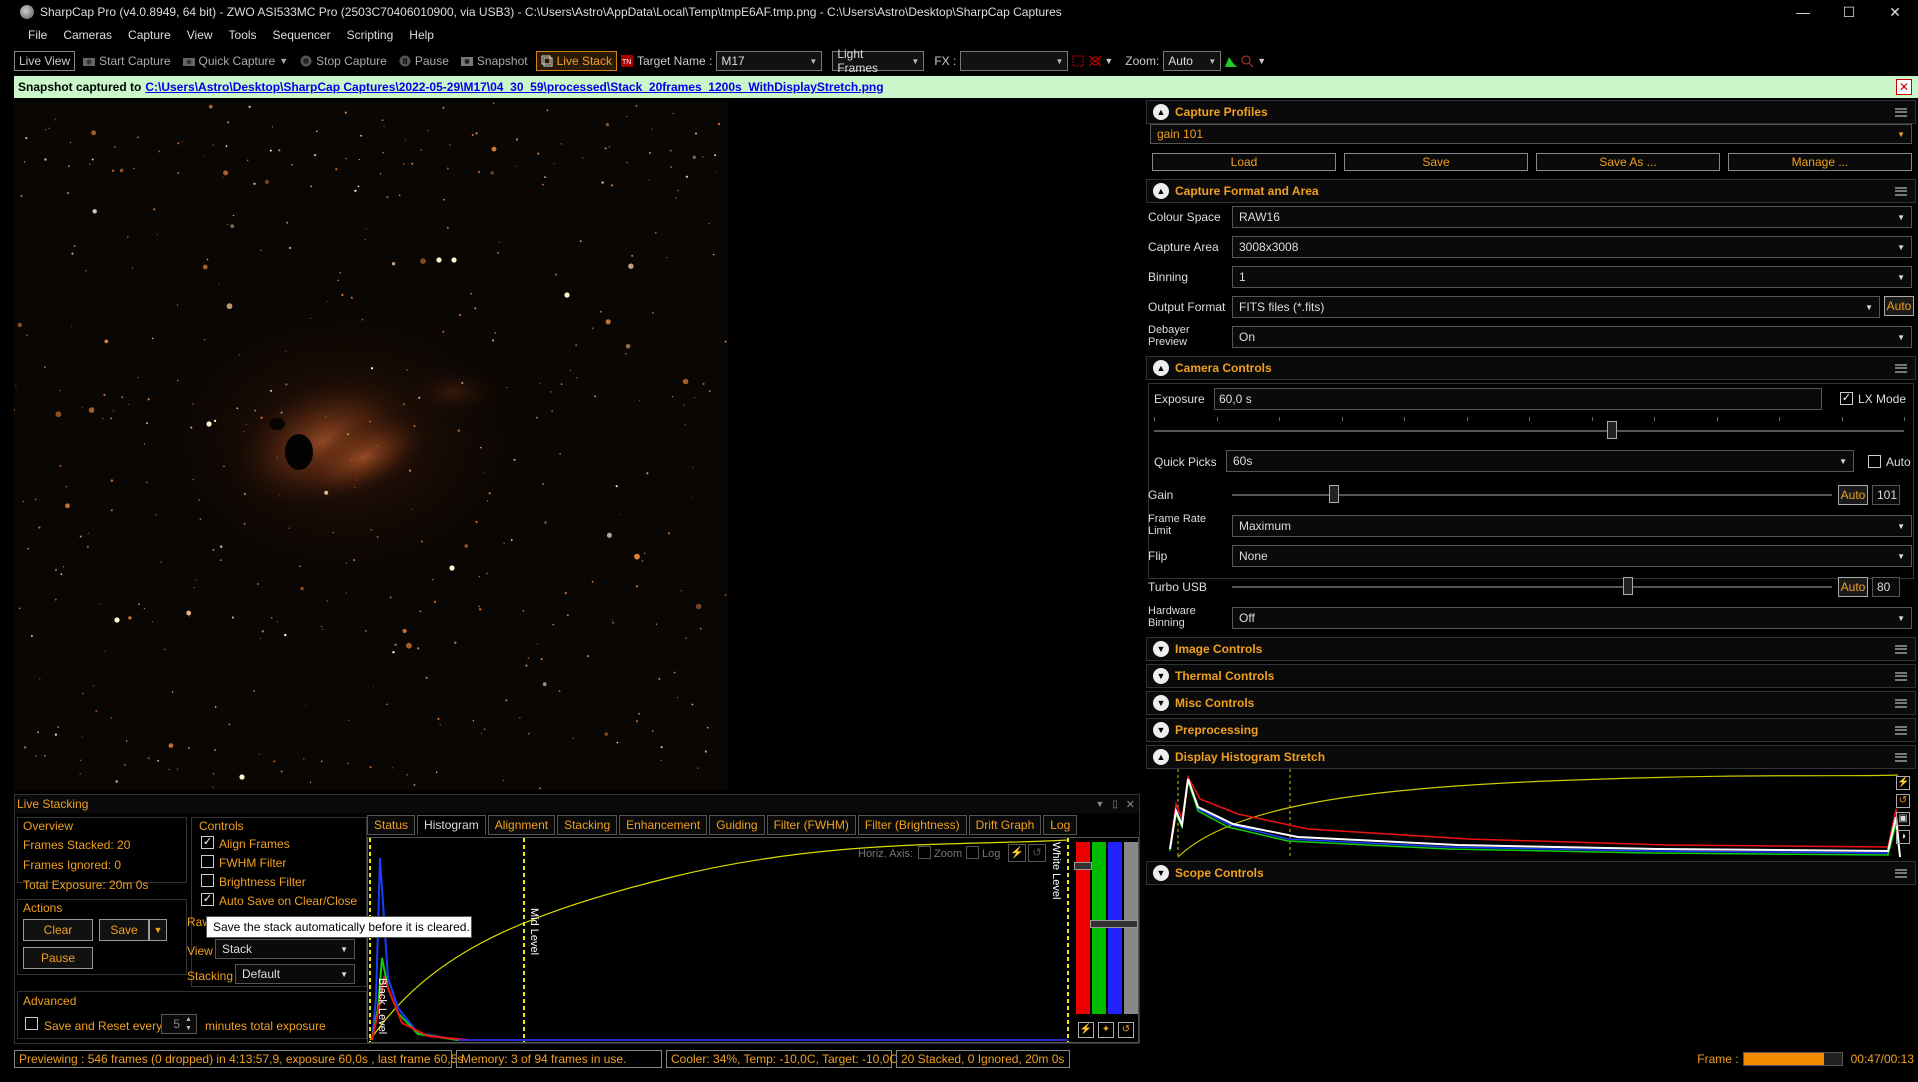 This screenshot has width=1918, height=1082. Describe the element at coordinates (1531, 112) in the screenshot. I see `section-capture-profiles: ▲ Capture Profiles` at that location.